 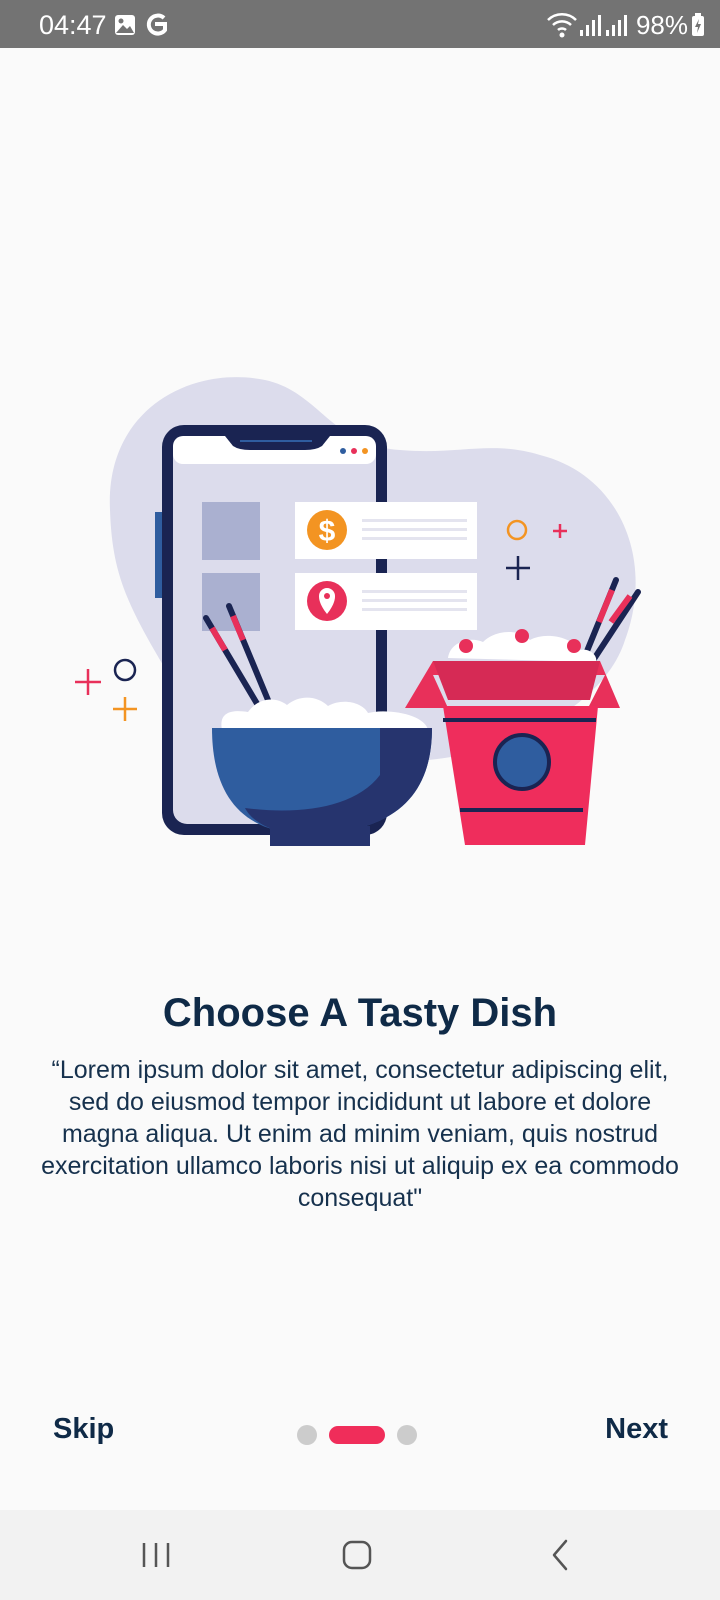 I want to click on status-notification-icons, so click(x=141, y=24).